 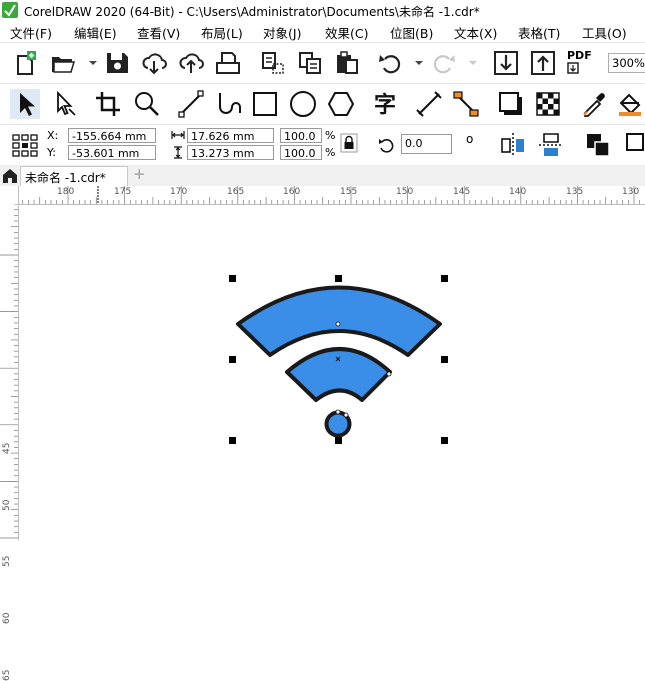 What do you see at coordinates (631, 192) in the screenshot?
I see `h-ruler-label: 130` at bounding box center [631, 192].